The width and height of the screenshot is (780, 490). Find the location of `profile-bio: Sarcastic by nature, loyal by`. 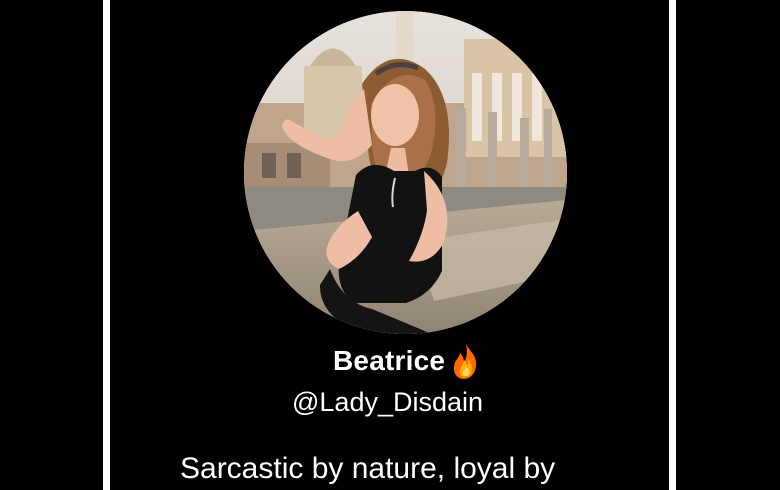

profile-bio: Sarcastic by nature, loyal by is located at coordinates (368, 468).